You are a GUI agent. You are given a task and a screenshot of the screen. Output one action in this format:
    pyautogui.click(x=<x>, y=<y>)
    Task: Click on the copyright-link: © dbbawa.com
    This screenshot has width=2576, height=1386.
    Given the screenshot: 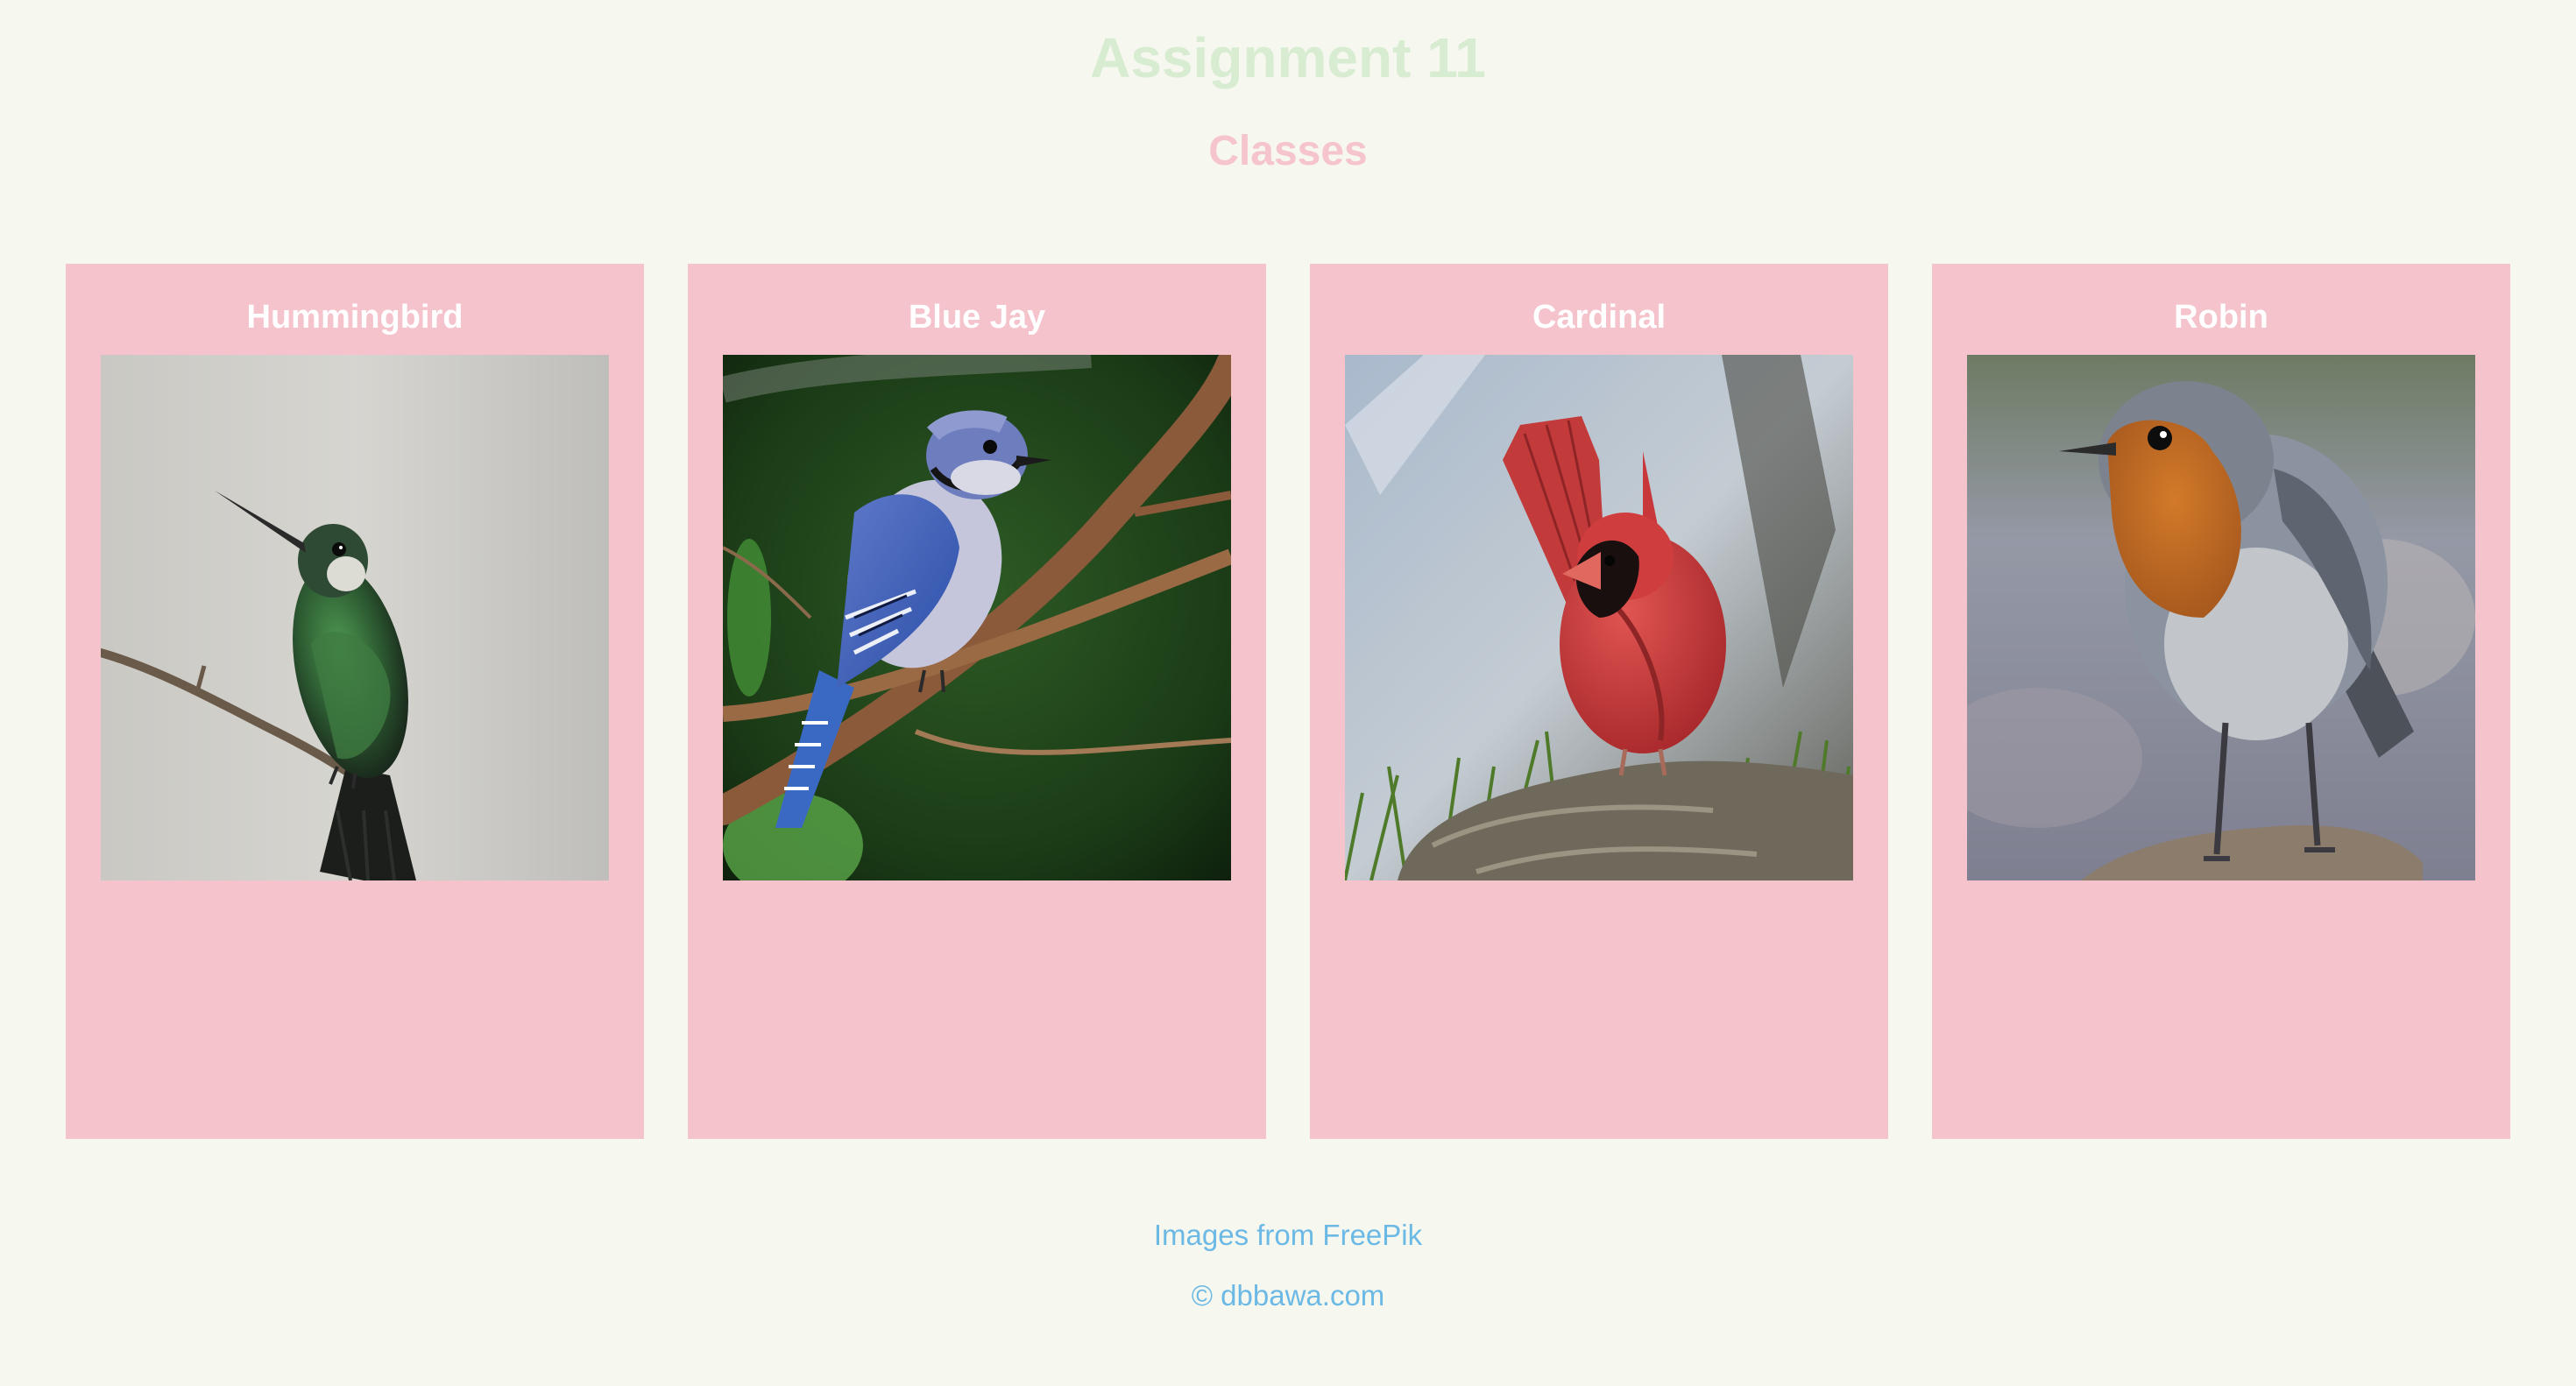 What is the action you would take?
    pyautogui.click(x=1288, y=1296)
    